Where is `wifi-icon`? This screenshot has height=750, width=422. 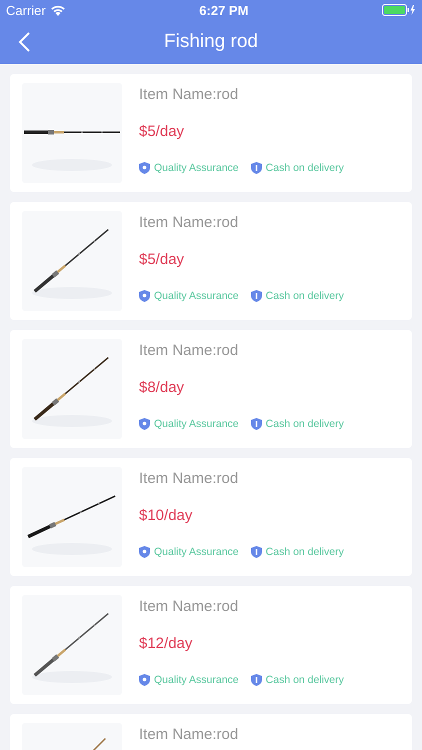
wifi-icon is located at coordinates (58, 10).